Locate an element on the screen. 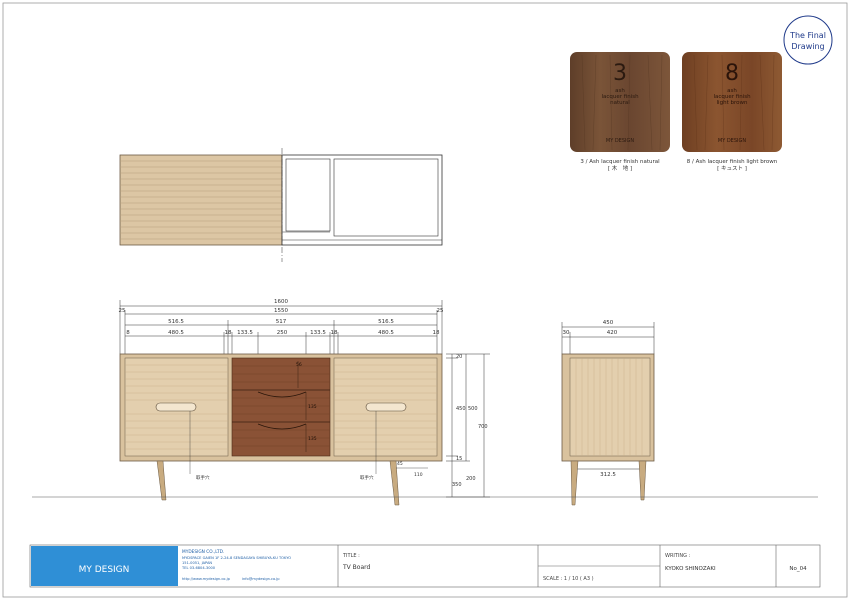 This screenshot has width=850, height=604. dim-mid-left: 133.5 is located at coordinates (245, 333).